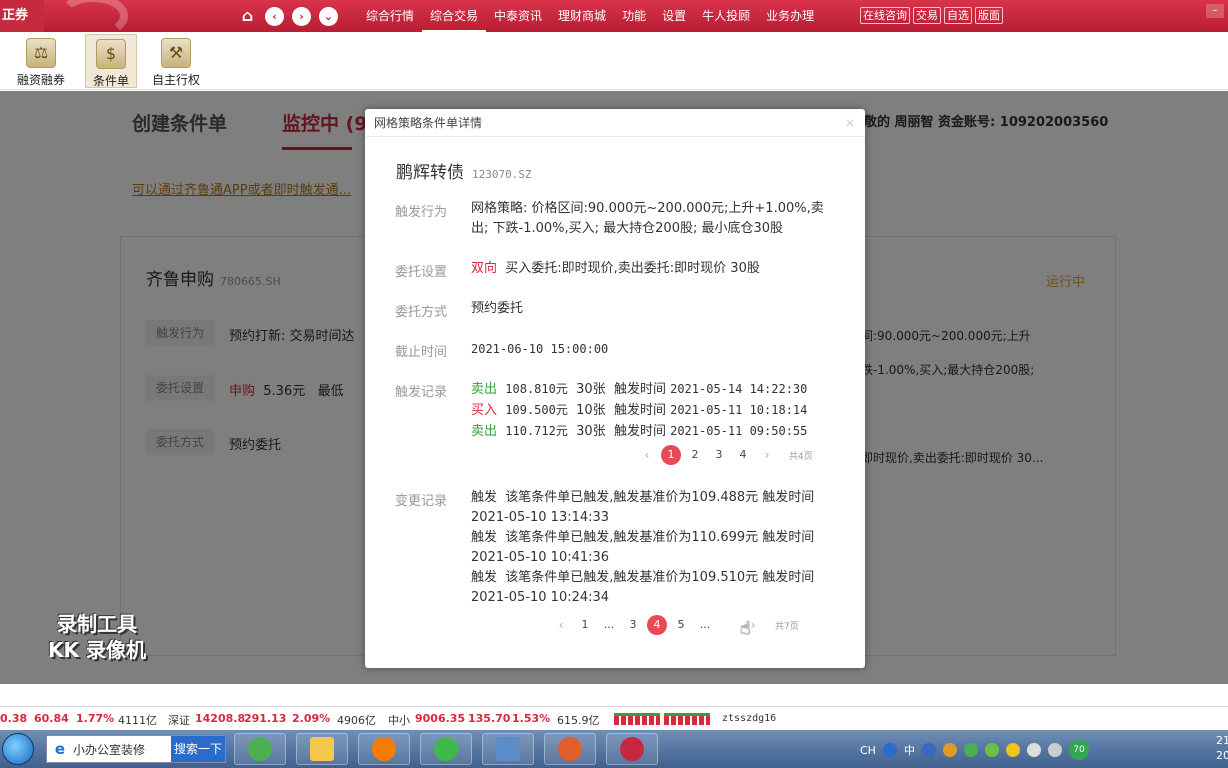 The height and width of the screenshot is (768, 1228). I want to click on pager-page: 2, so click(695, 455).